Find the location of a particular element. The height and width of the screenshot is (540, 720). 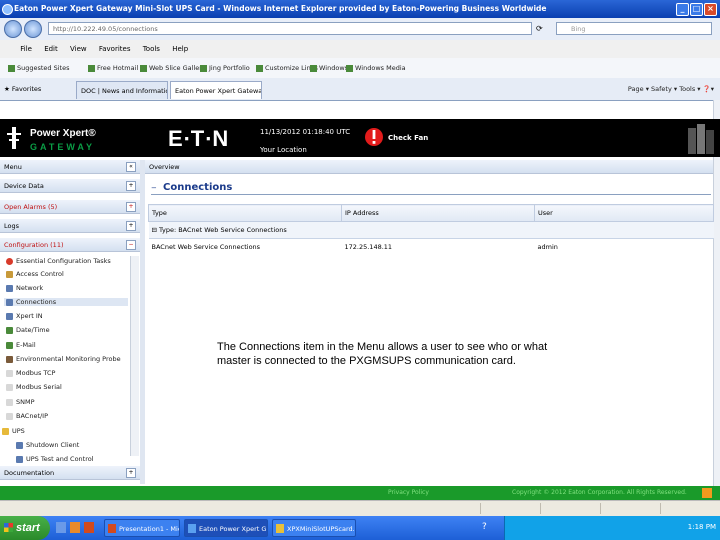

cell-user: admin is located at coordinates (547, 247).